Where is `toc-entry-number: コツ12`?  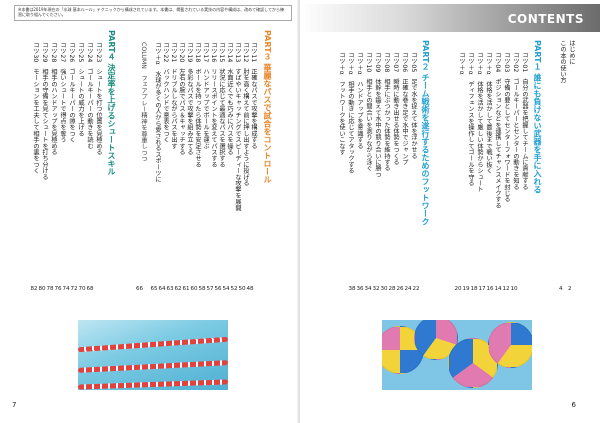
toc-entry-number: コツ12 is located at coordinates (245, 52).